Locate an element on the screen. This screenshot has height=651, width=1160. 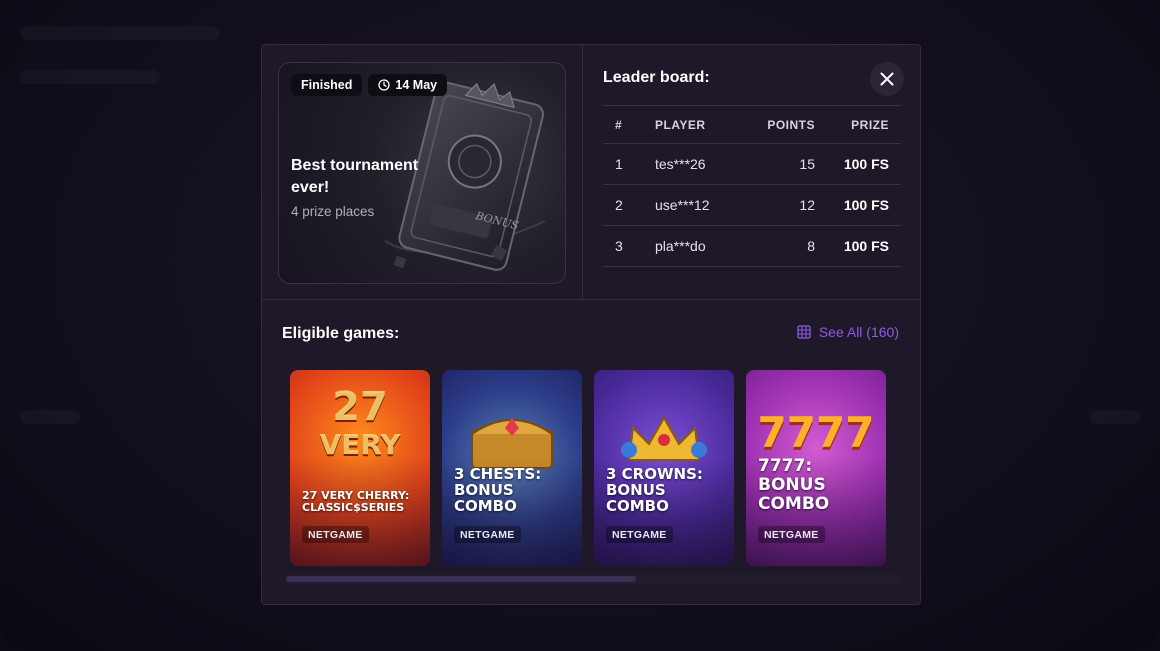
points-cell: 15 is located at coordinates (783, 164).